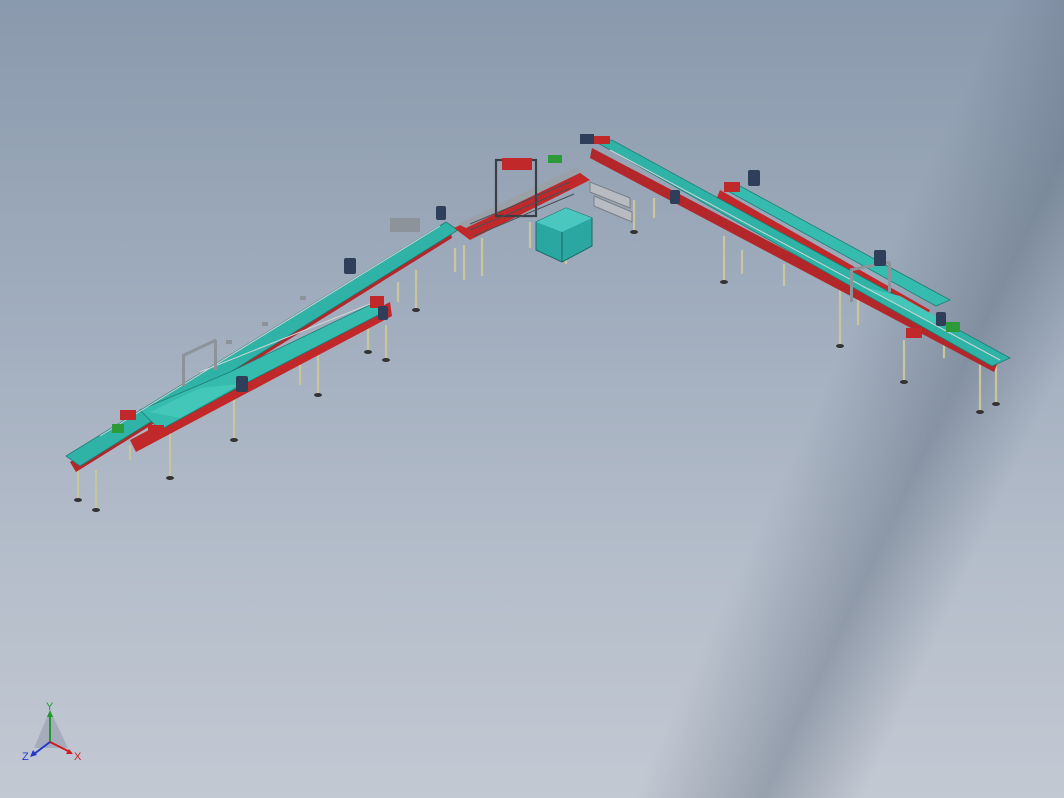  Describe the element at coordinates (800, 275) in the screenshot. I see `right-conveyor-arm` at that location.